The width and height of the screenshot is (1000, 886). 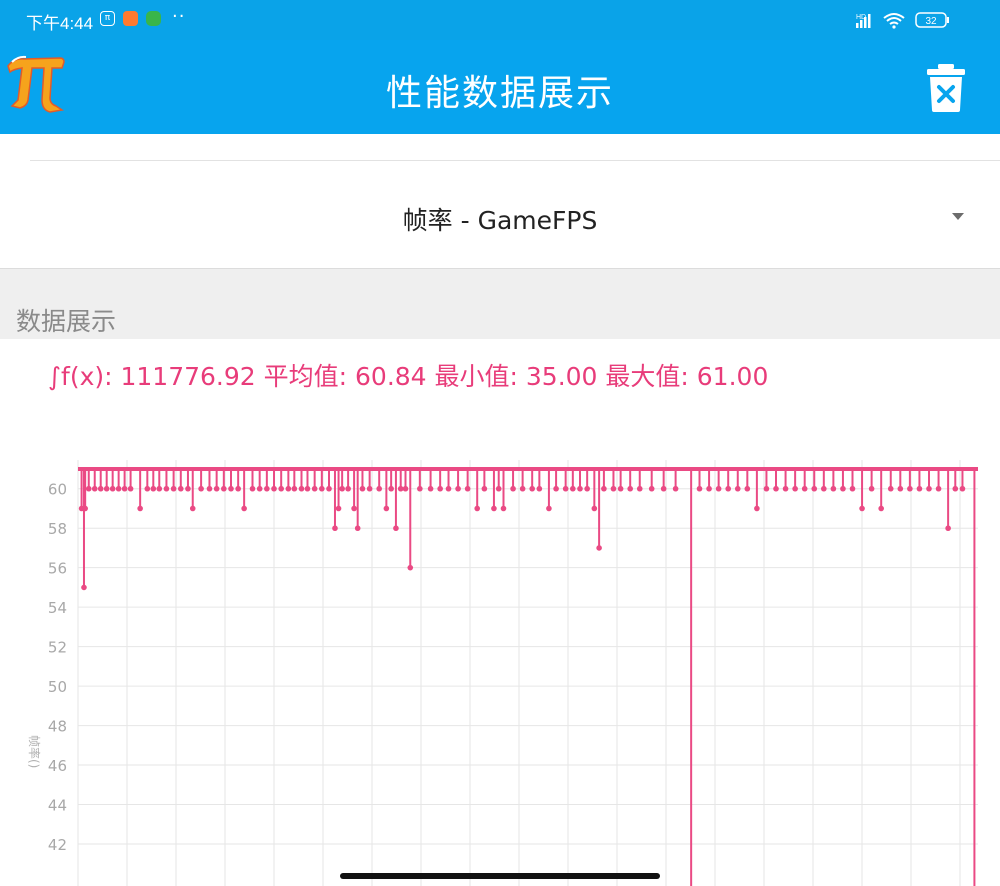 What do you see at coordinates (958, 216) in the screenshot?
I see `dropdown-caret-icon` at bounding box center [958, 216].